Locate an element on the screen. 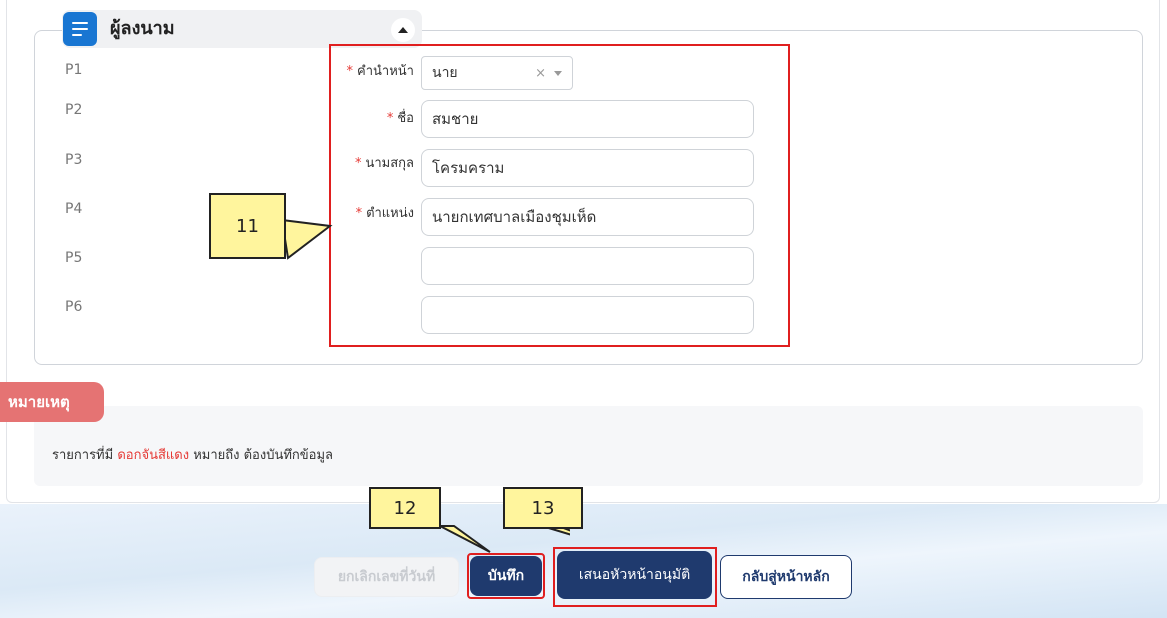 The width and height of the screenshot is (1167, 618). highlight-box-save is located at coordinates (506, 576).